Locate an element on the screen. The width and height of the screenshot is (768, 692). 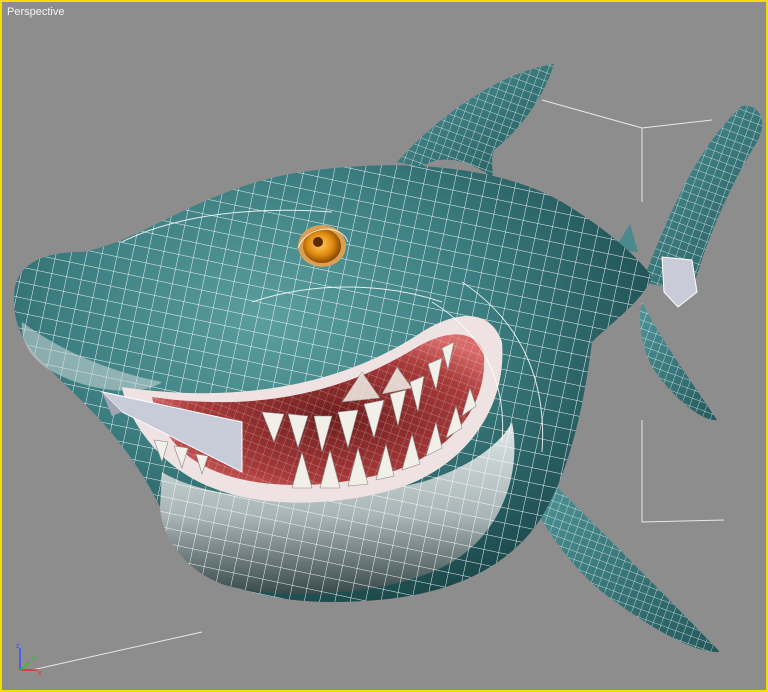
svg-text: y is located at coordinates (34, 658).